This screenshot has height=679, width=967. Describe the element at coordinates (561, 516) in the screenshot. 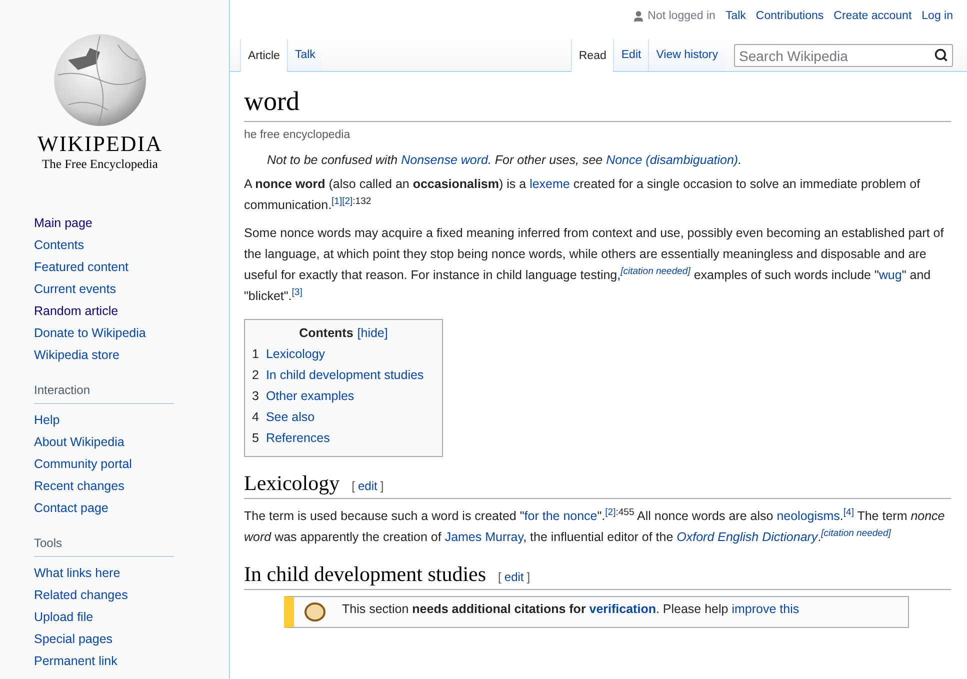

I see `link: for the nonce` at that location.